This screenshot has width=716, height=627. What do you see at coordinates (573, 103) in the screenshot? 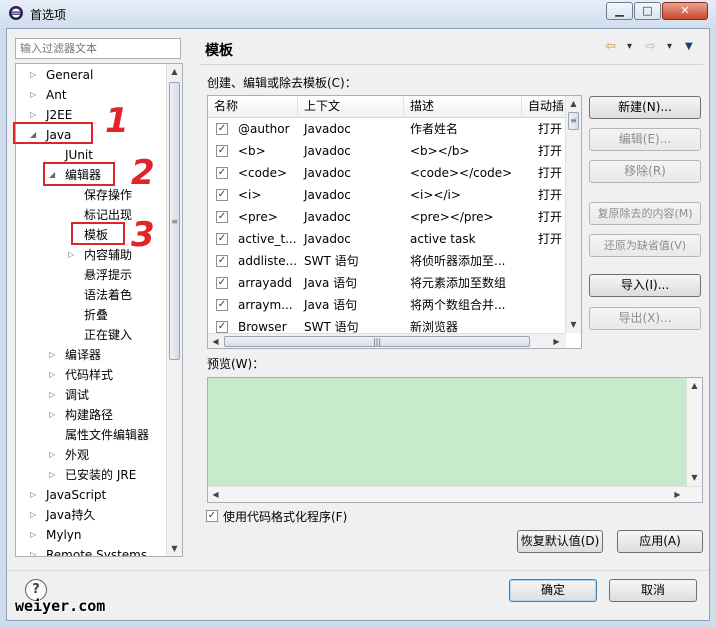
I see `table-scroll-up-icon: ▲` at bounding box center [573, 103].